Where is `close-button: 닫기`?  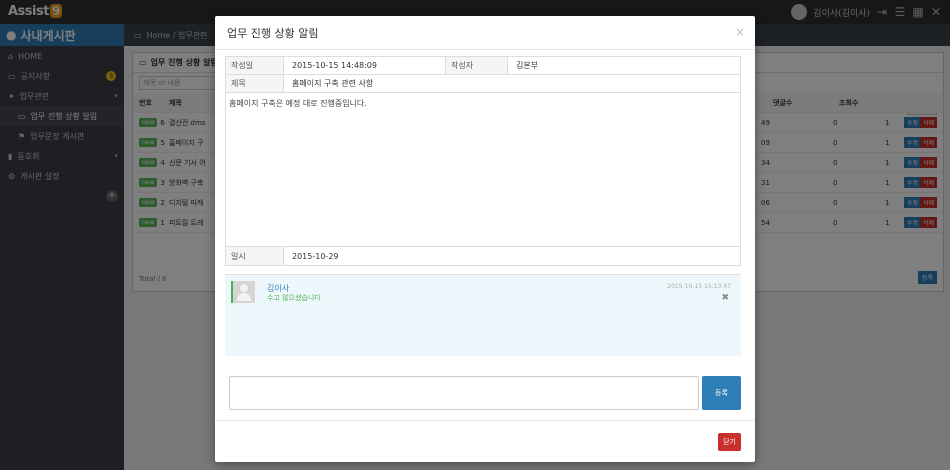 close-button: 닫기 is located at coordinates (729, 442).